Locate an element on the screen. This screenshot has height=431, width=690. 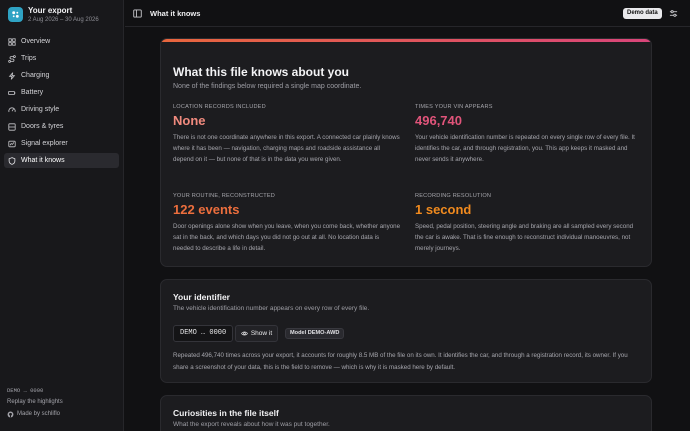
accent-bar is located at coordinates (406, 40).